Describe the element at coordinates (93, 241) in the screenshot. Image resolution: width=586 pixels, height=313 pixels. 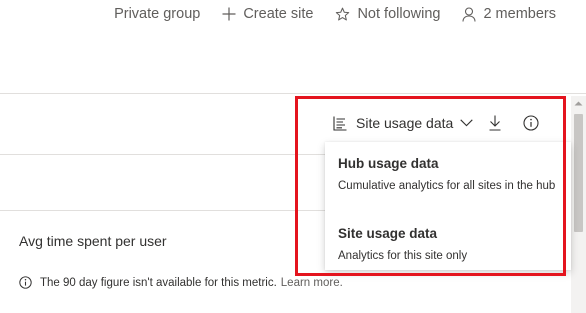
I see `metric-title: Avg time spent per user` at that location.